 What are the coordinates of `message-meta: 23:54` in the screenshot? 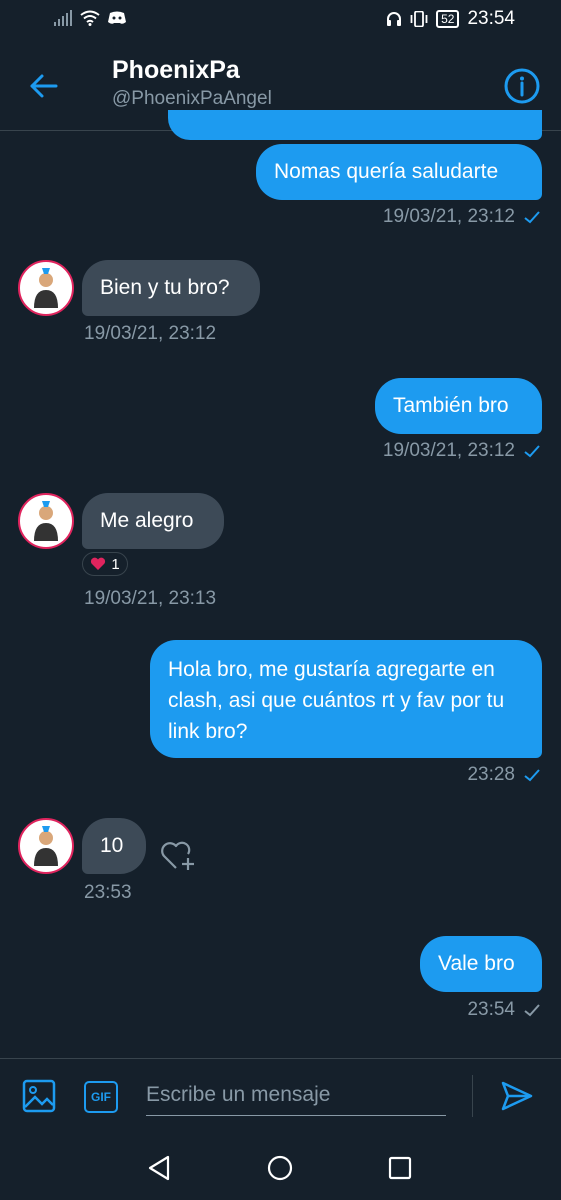 It's located at (504, 1010).